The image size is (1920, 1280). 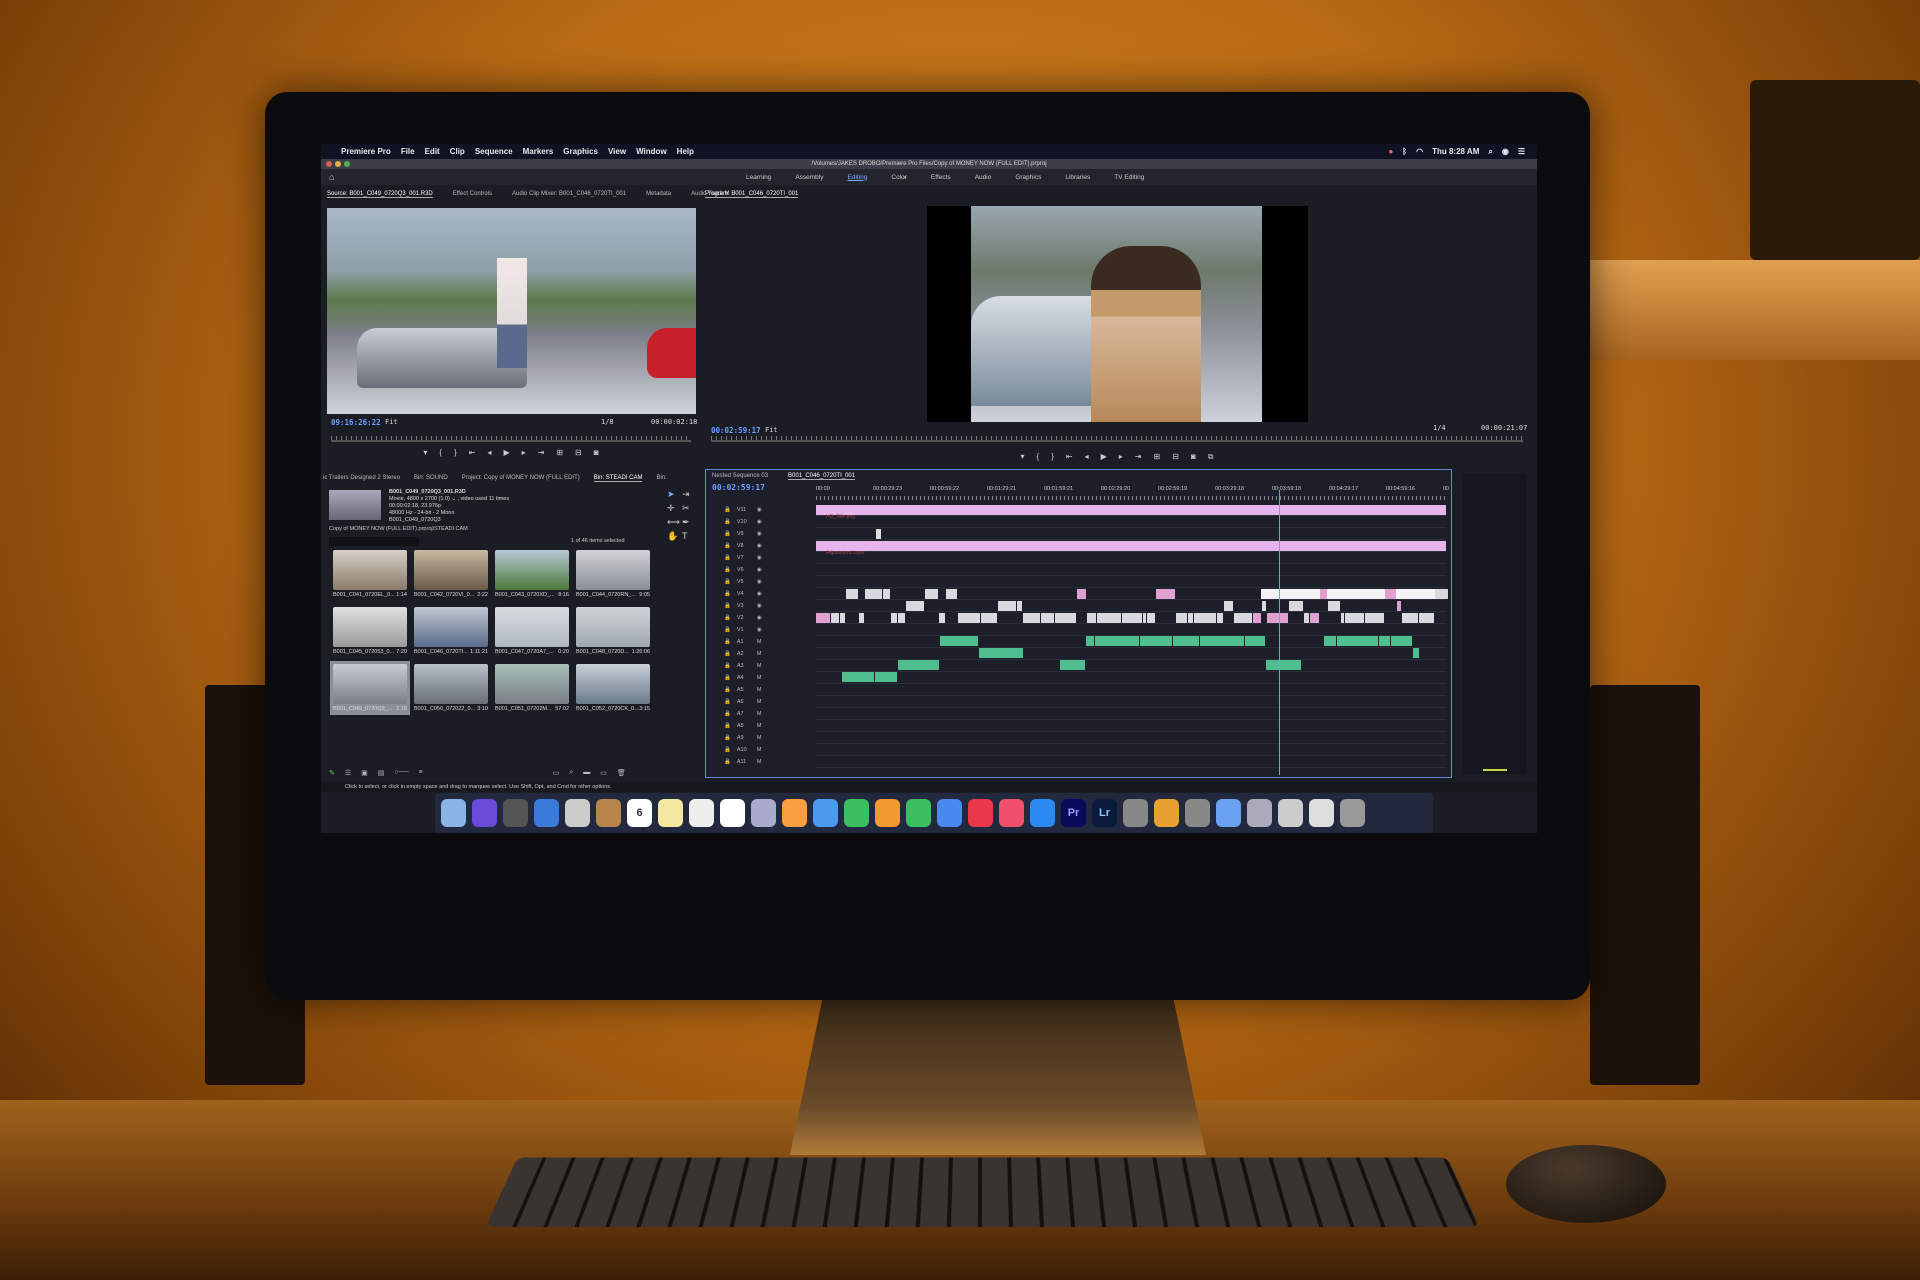 What do you see at coordinates (941, 177) in the screenshot?
I see `workspace-tab-effects: Effects` at bounding box center [941, 177].